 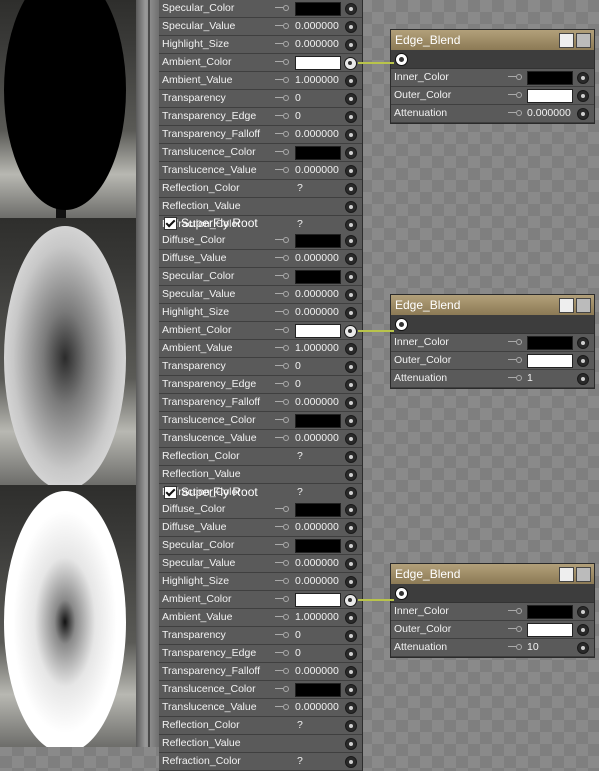 What do you see at coordinates (260, 259) in the screenshot?
I see `param-row: Diffuse_Value 0.000000` at bounding box center [260, 259].